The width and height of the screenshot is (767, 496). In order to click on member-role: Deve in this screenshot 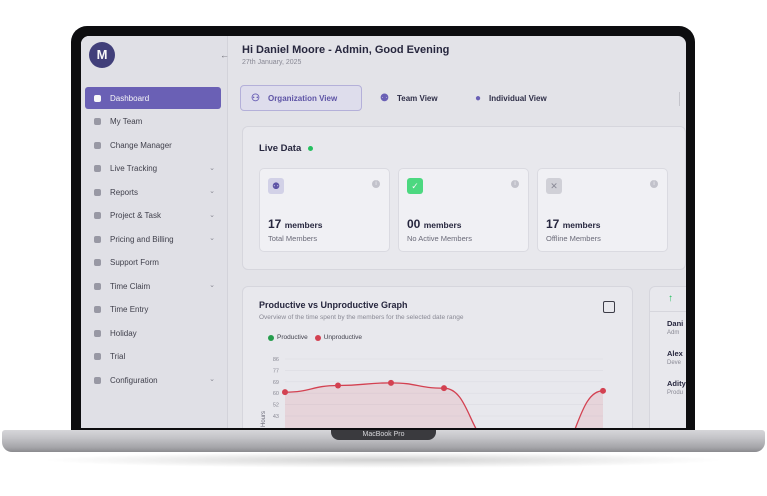, I will do `click(674, 363)`.